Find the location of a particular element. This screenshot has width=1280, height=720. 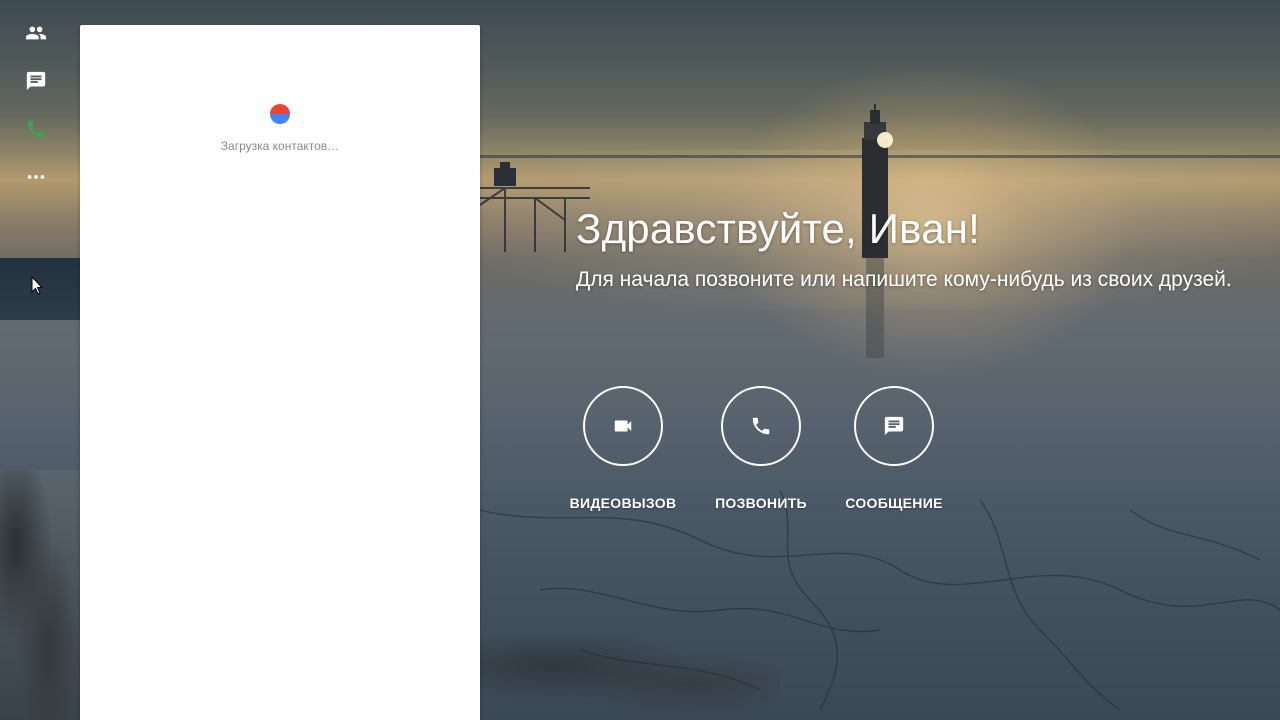

rail-item-calls is located at coordinates (36, 129).